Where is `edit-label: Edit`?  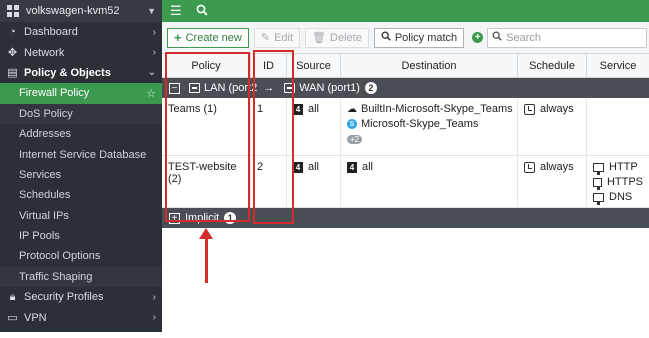
edit-label: Edit is located at coordinates (284, 37).